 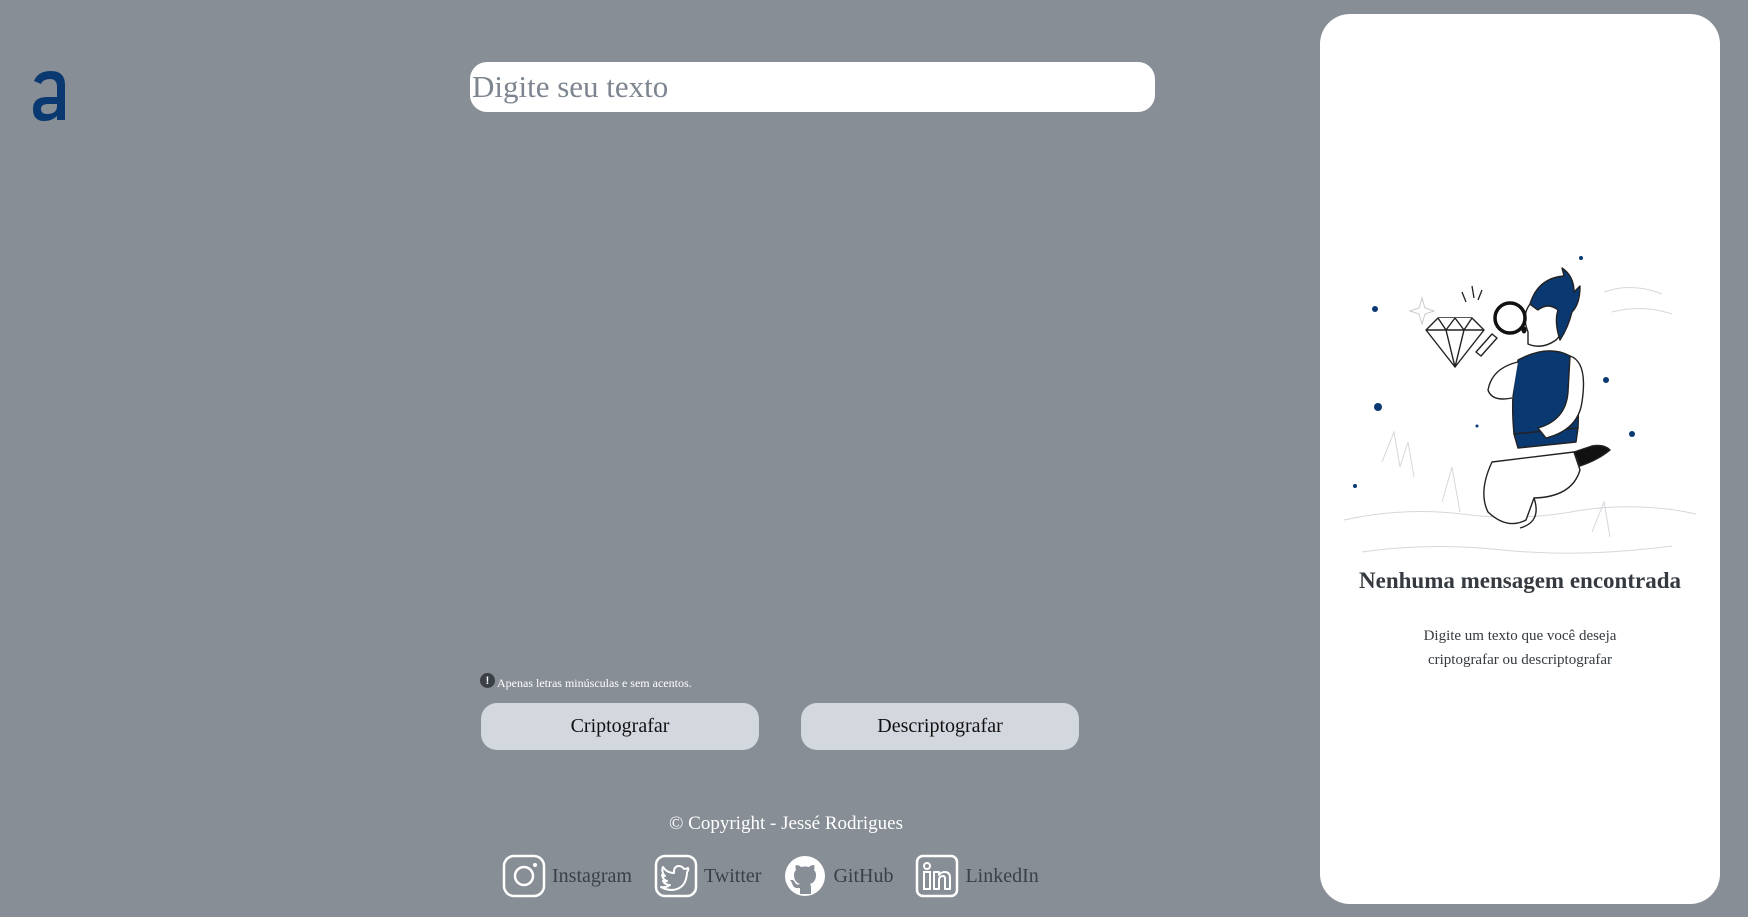 What do you see at coordinates (592, 875) in the screenshot?
I see `instagram-label: Instagram` at bounding box center [592, 875].